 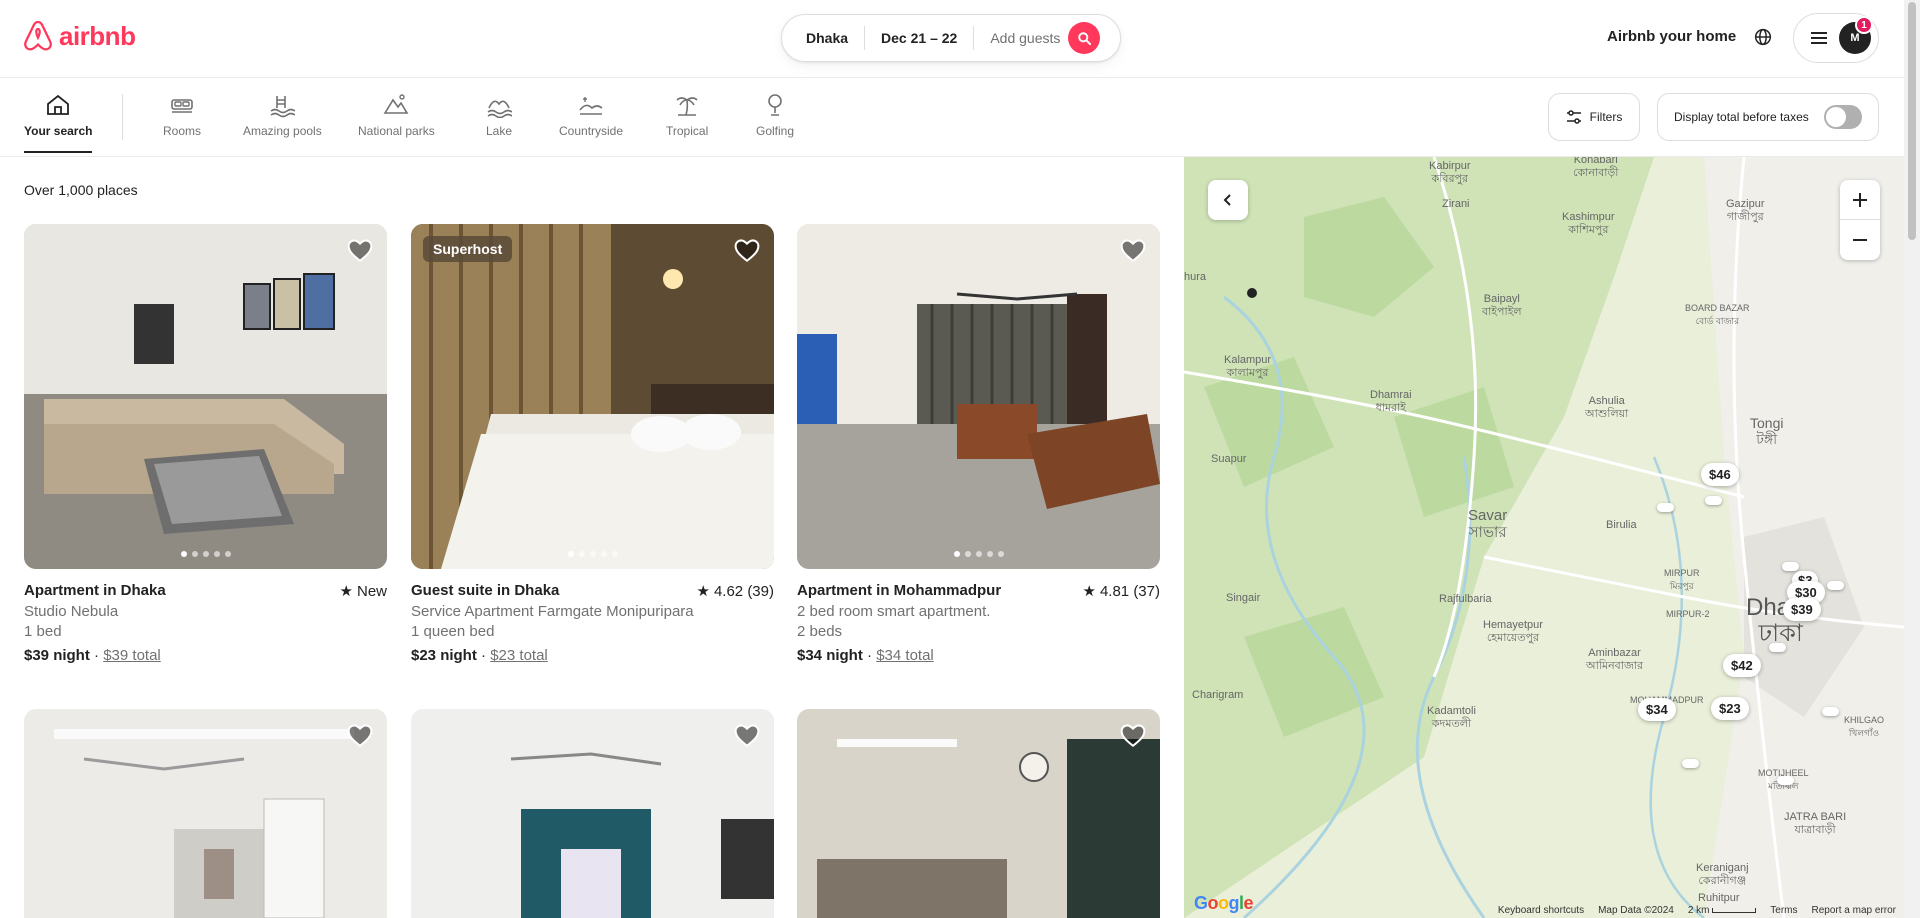 I want to click on listing-price: $23 night · $23 total, so click(x=479, y=655).